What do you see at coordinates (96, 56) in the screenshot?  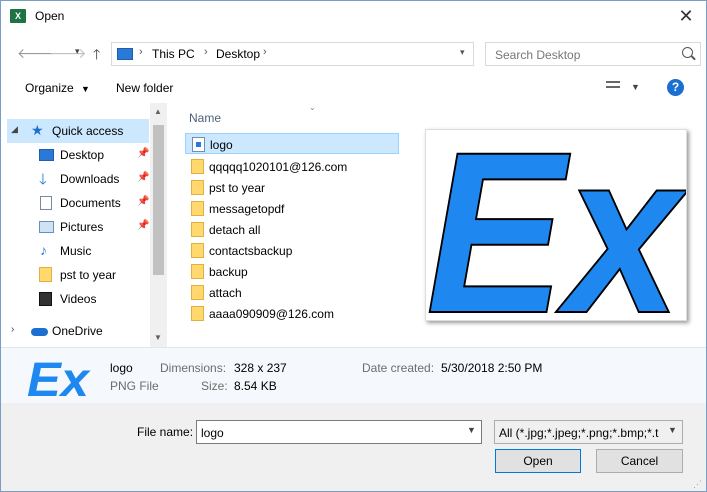 I see `up-arrow-icon: 🡑` at bounding box center [96, 56].